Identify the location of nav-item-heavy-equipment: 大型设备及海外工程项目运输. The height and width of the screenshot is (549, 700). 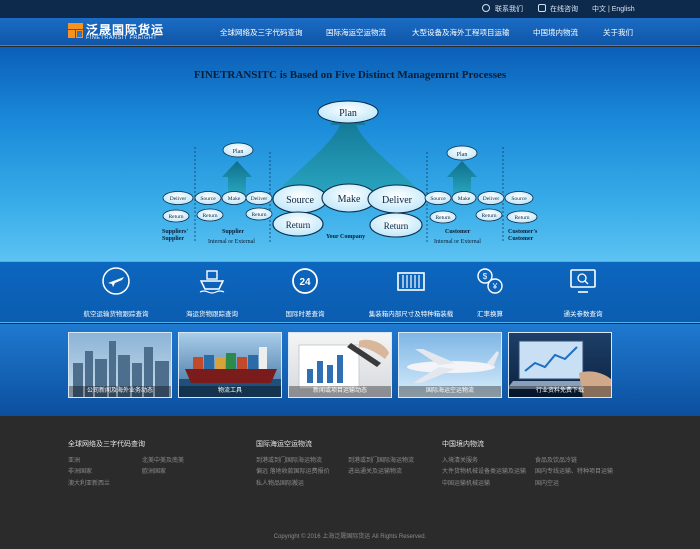
(461, 32).